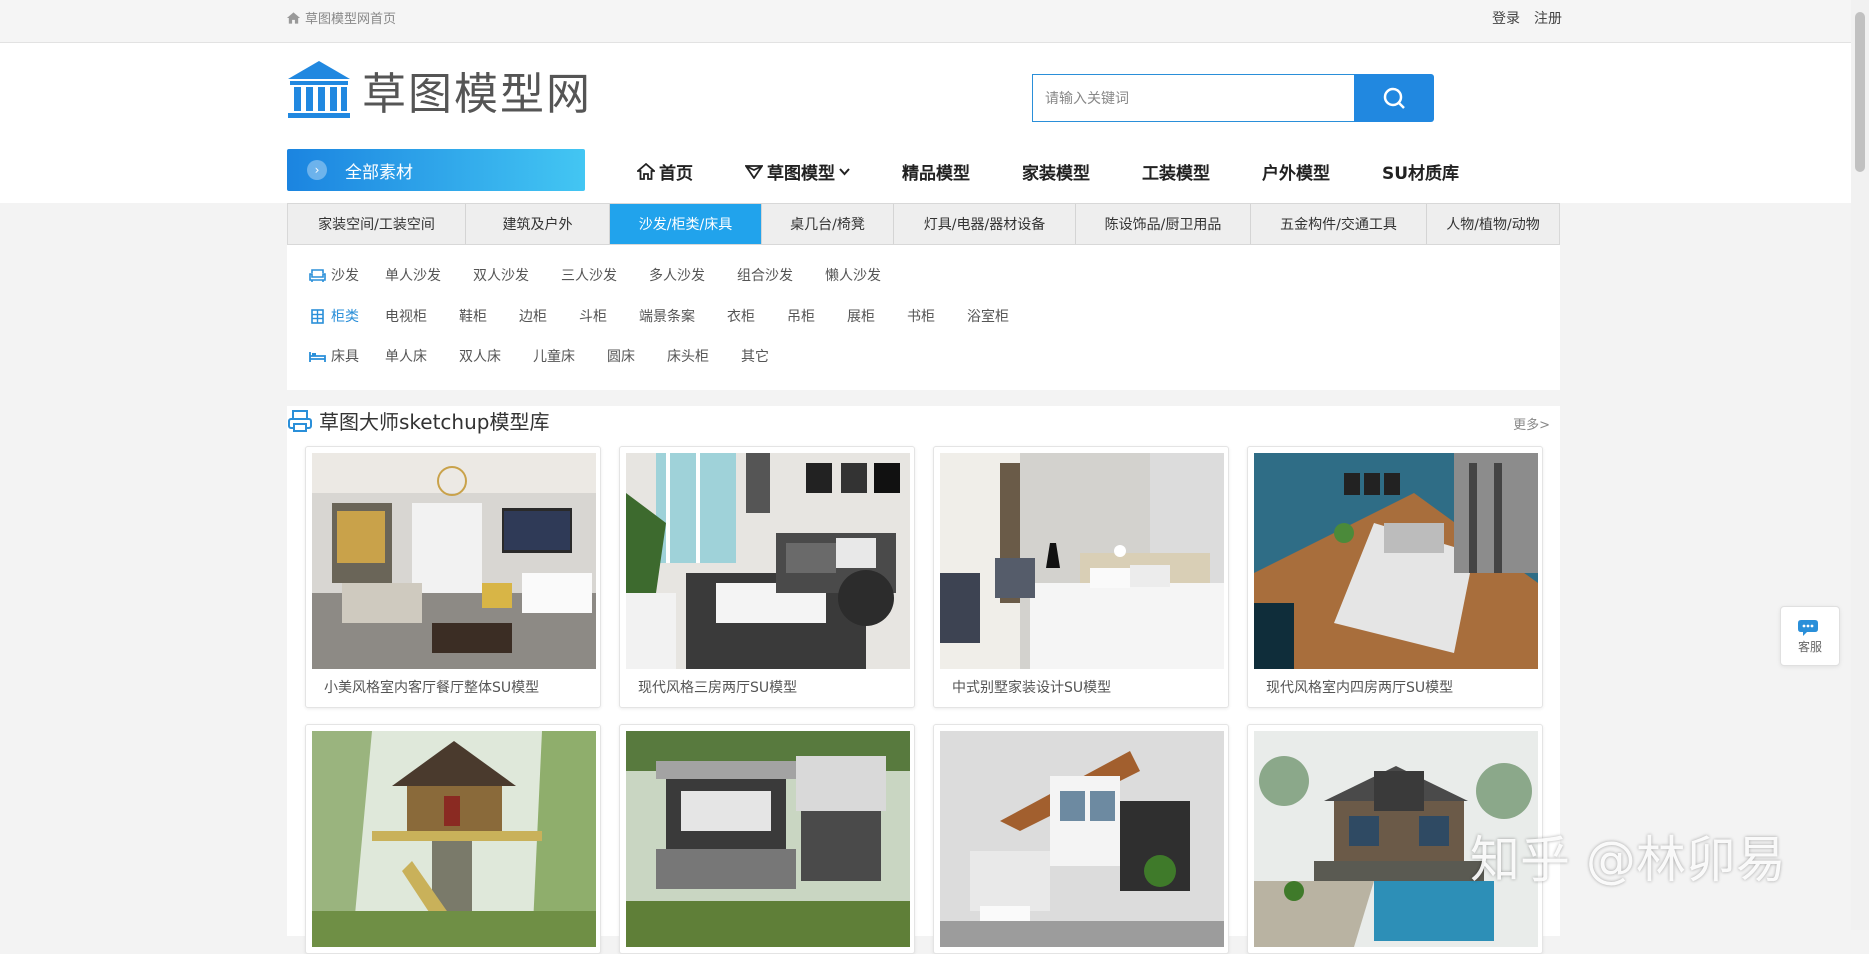 The width and height of the screenshot is (1869, 954). I want to click on nav-home-decor-models: 家装模型, so click(1056, 171).